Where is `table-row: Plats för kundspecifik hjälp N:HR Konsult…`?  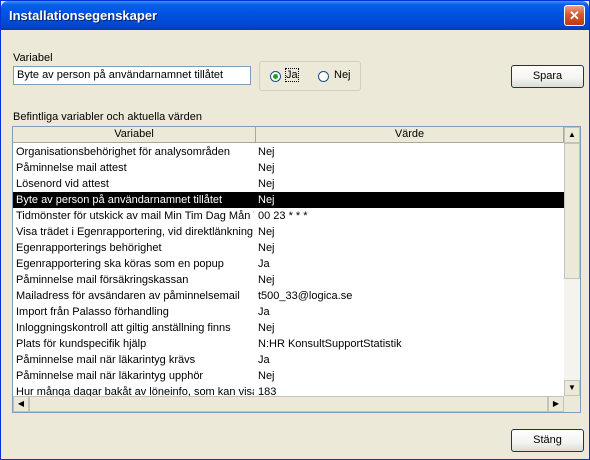
table-row: Plats för kundspecifik hjälp N:HR Konsult… is located at coordinates (288, 344).